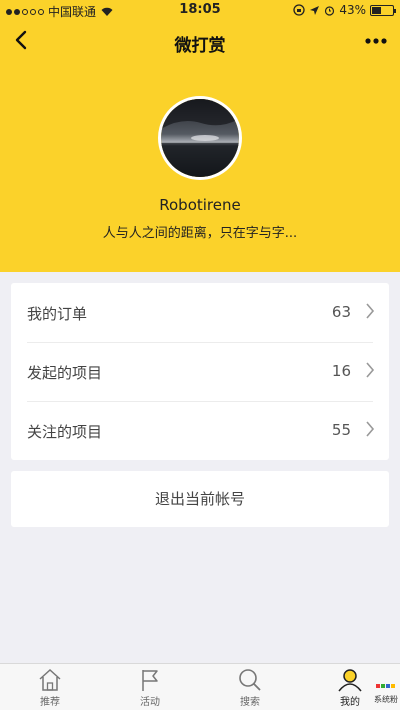 This screenshot has height=710, width=400. Describe the element at coordinates (57, 314) in the screenshot. I see `menu-item-label: 我的订单` at that location.